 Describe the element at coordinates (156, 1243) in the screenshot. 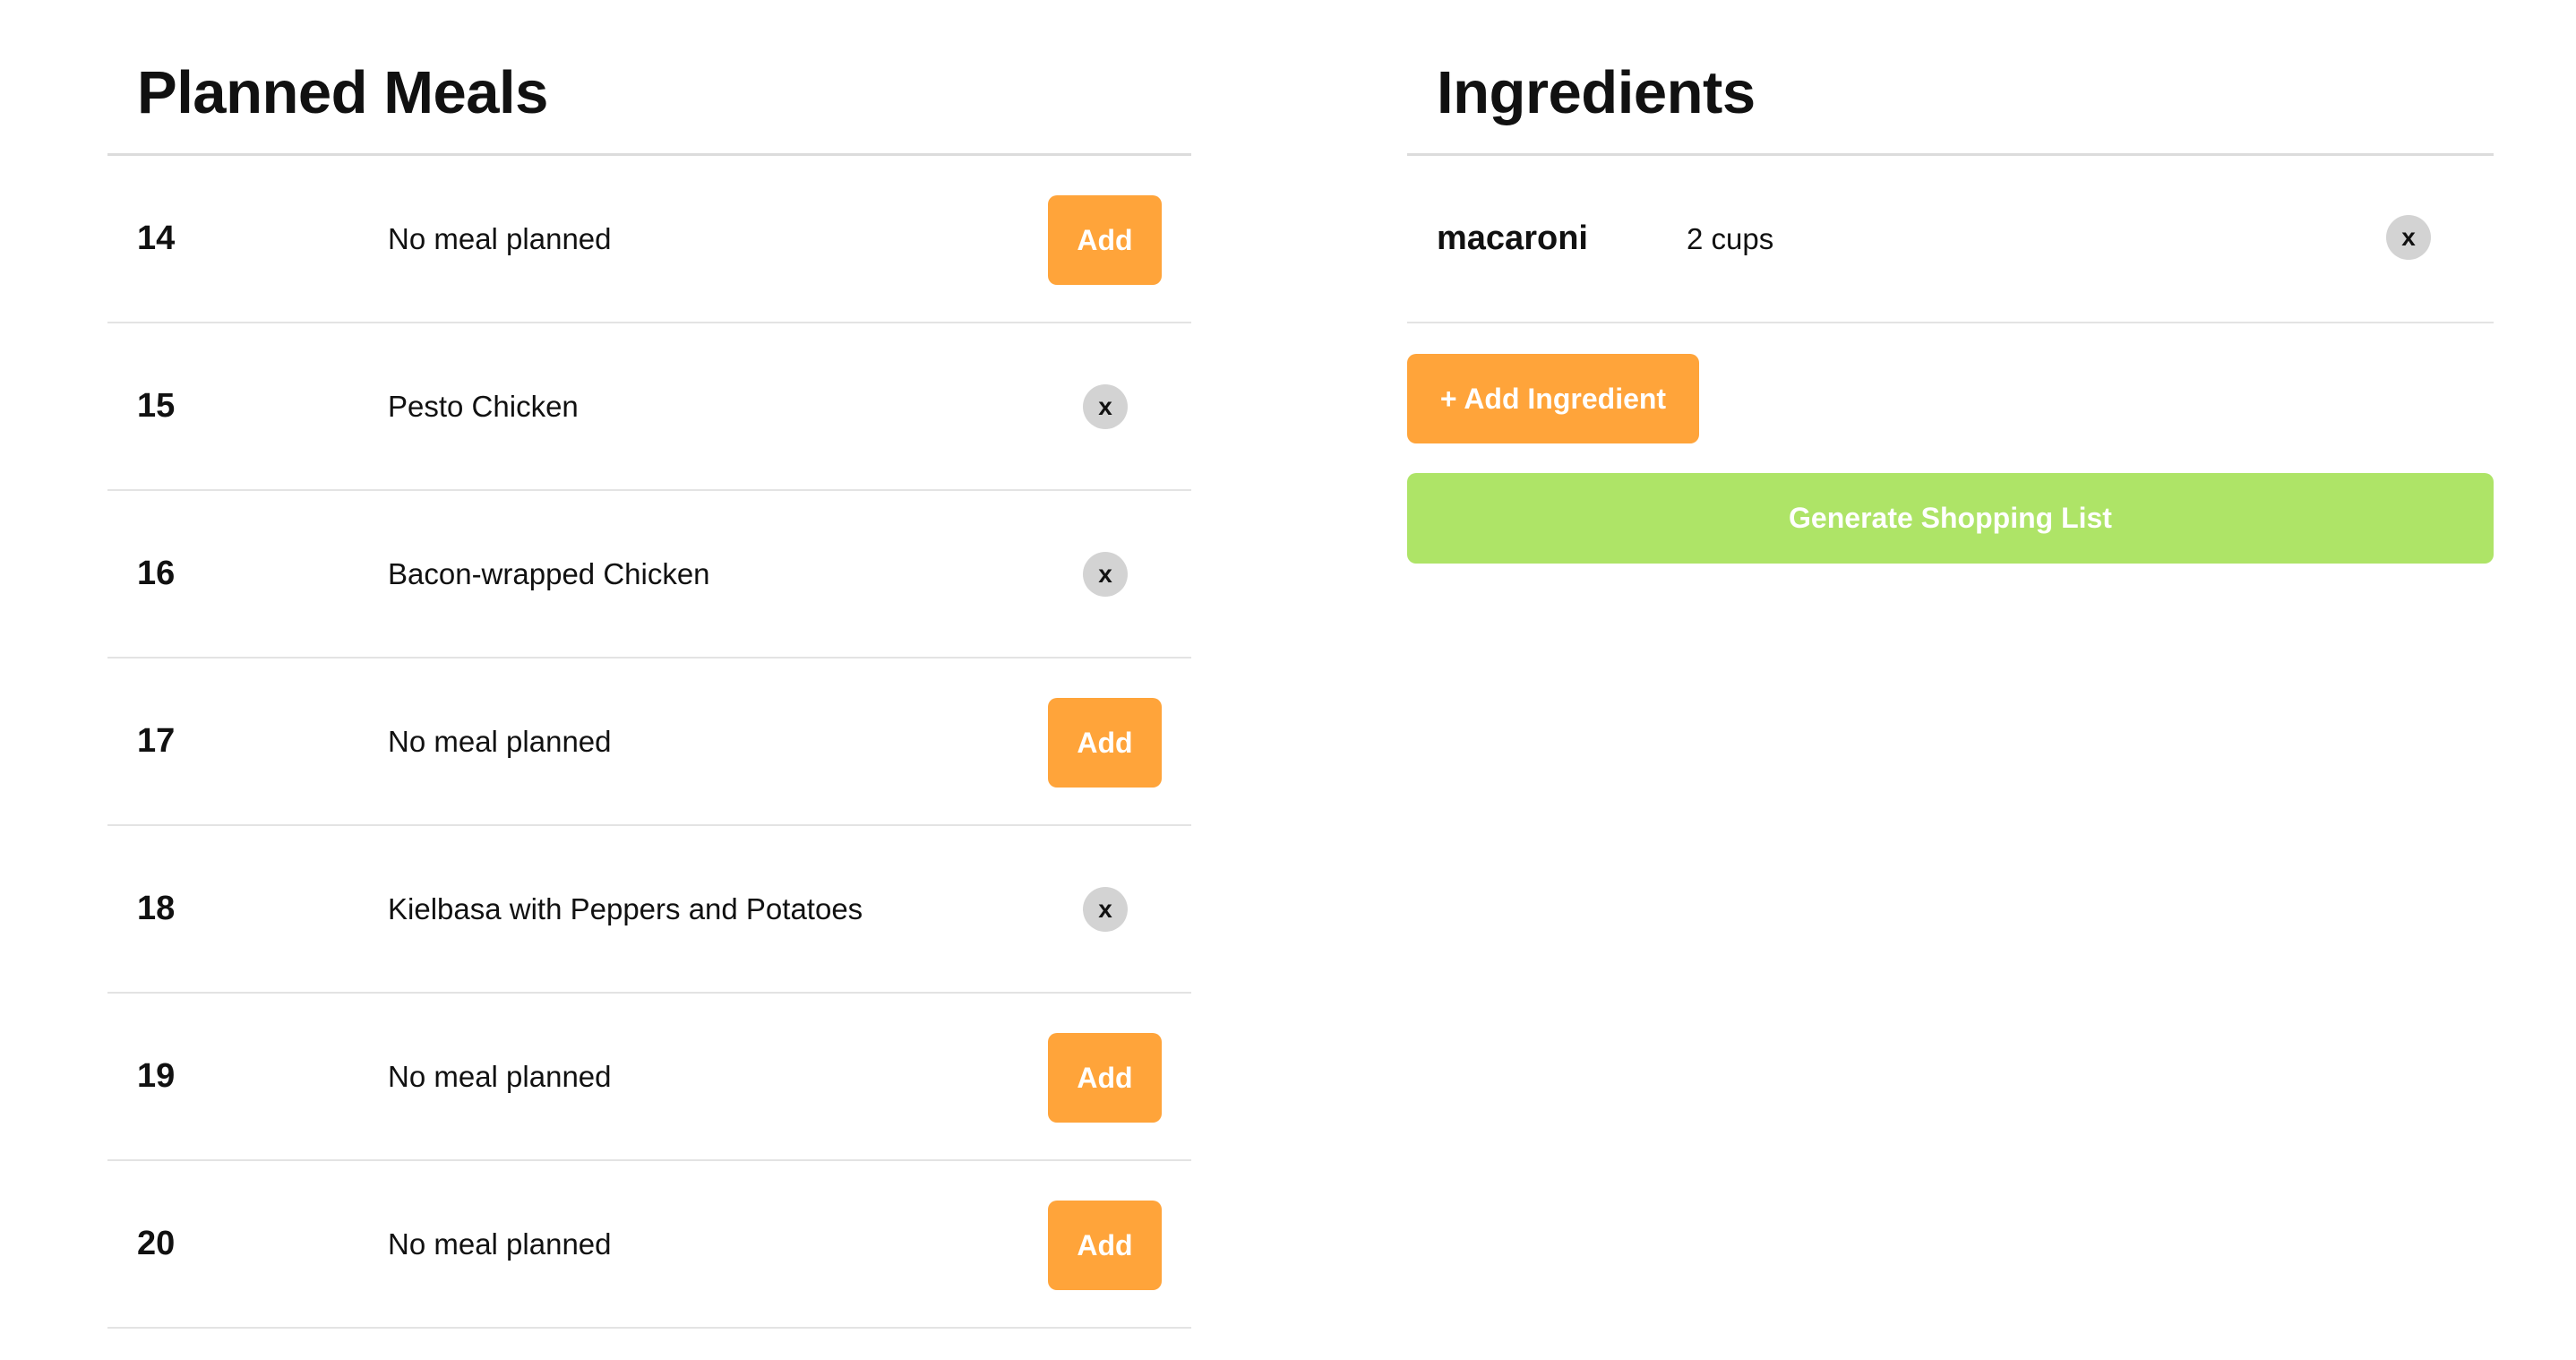

I see `meal-day: 20` at that location.